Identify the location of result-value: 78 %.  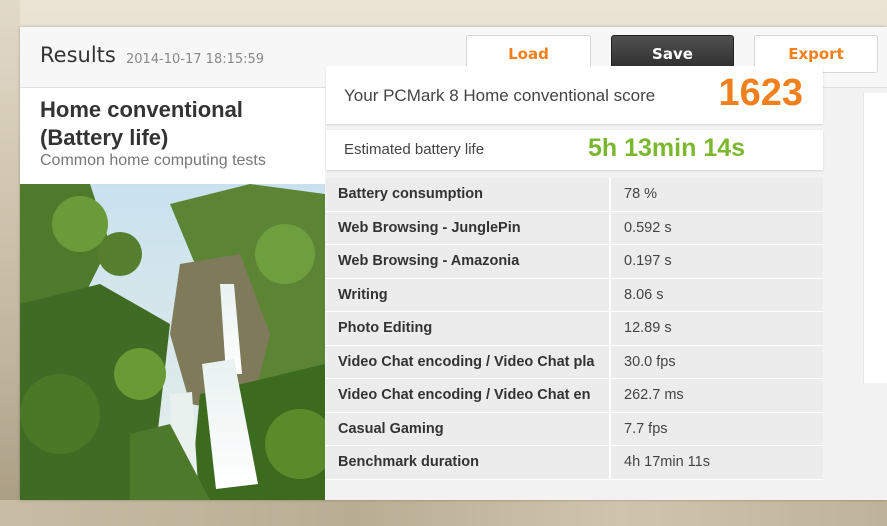
(641, 194).